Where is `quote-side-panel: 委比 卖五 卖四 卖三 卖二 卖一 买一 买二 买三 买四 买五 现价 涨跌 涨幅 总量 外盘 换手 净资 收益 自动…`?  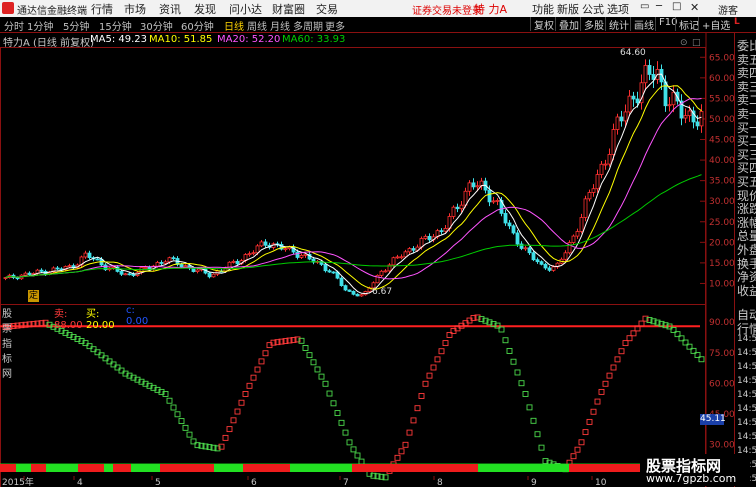 quote-side-panel: 委比 卖五 卖四 卖三 卖二 卖一 买一 买二 买三 买四 买五 现价 涨跌 涨幅 总量 外盘 换手 净资 收益 自动… is located at coordinates (745, 260).